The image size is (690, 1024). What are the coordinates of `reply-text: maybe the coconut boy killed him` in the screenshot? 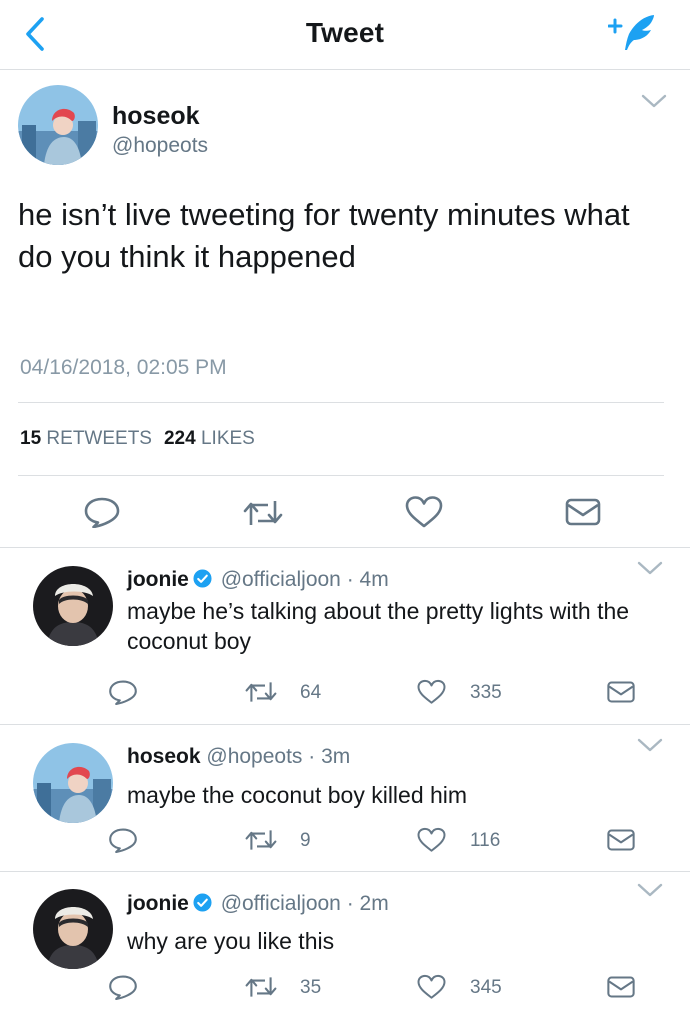 It's located at (297, 795).